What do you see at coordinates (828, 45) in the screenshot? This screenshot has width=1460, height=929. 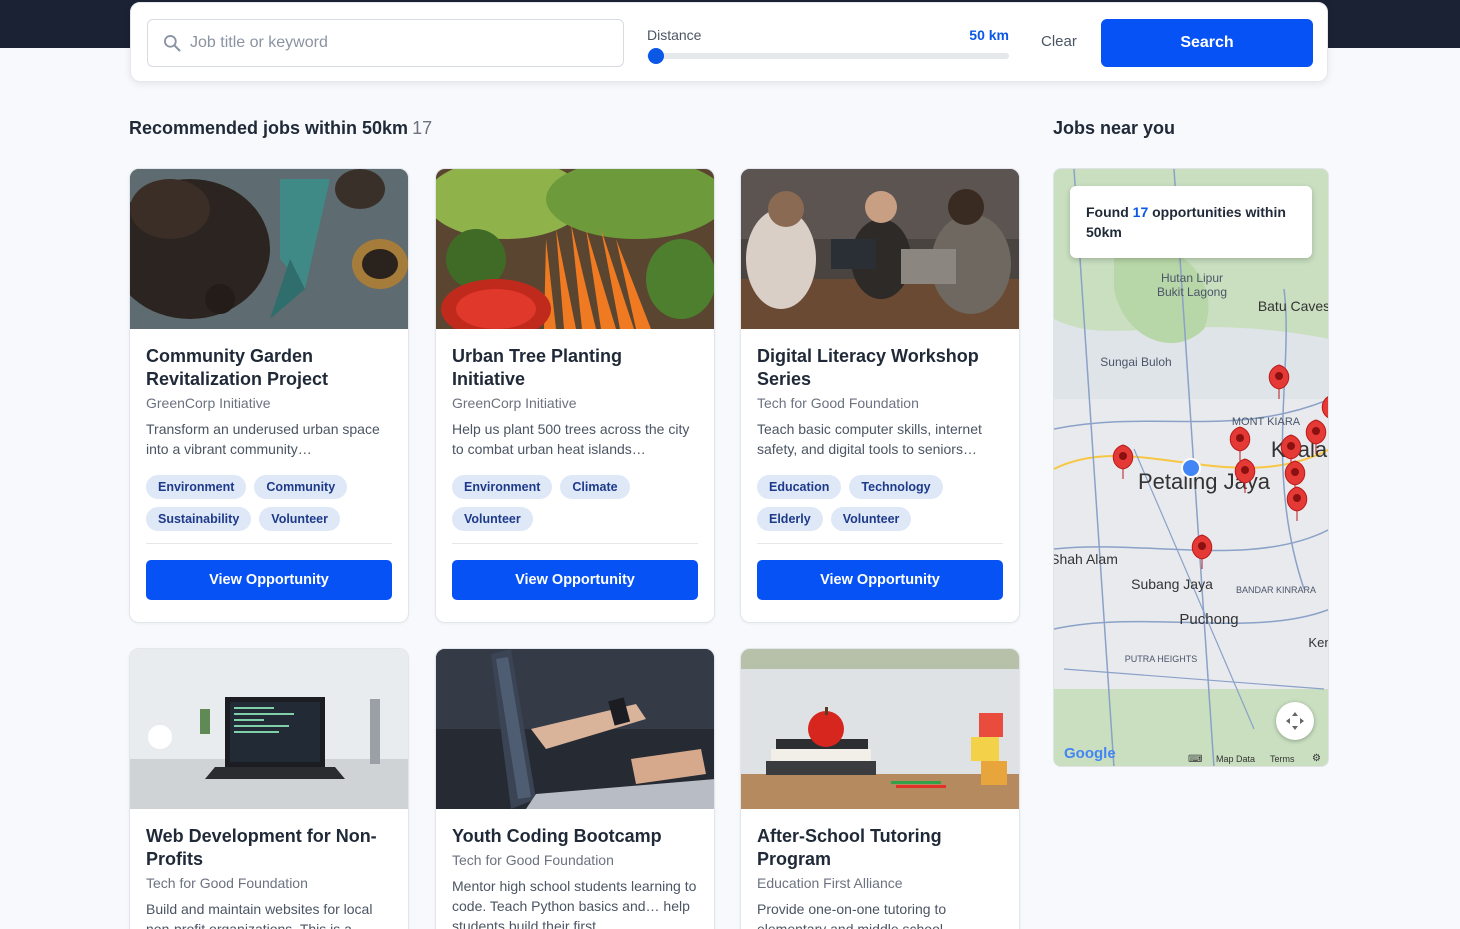 I see `distance-slider-group: Distance 50 km` at bounding box center [828, 45].